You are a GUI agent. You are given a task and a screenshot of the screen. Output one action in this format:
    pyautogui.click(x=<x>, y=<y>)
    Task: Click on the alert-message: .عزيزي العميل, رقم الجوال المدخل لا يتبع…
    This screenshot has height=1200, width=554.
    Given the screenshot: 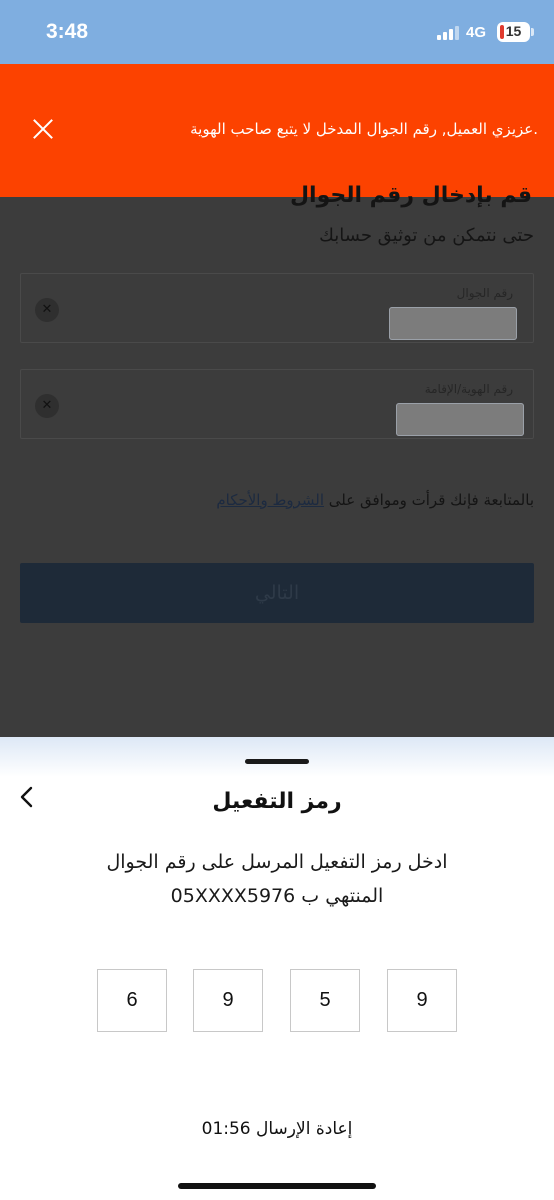 What is the action you would take?
    pyautogui.click(x=364, y=129)
    